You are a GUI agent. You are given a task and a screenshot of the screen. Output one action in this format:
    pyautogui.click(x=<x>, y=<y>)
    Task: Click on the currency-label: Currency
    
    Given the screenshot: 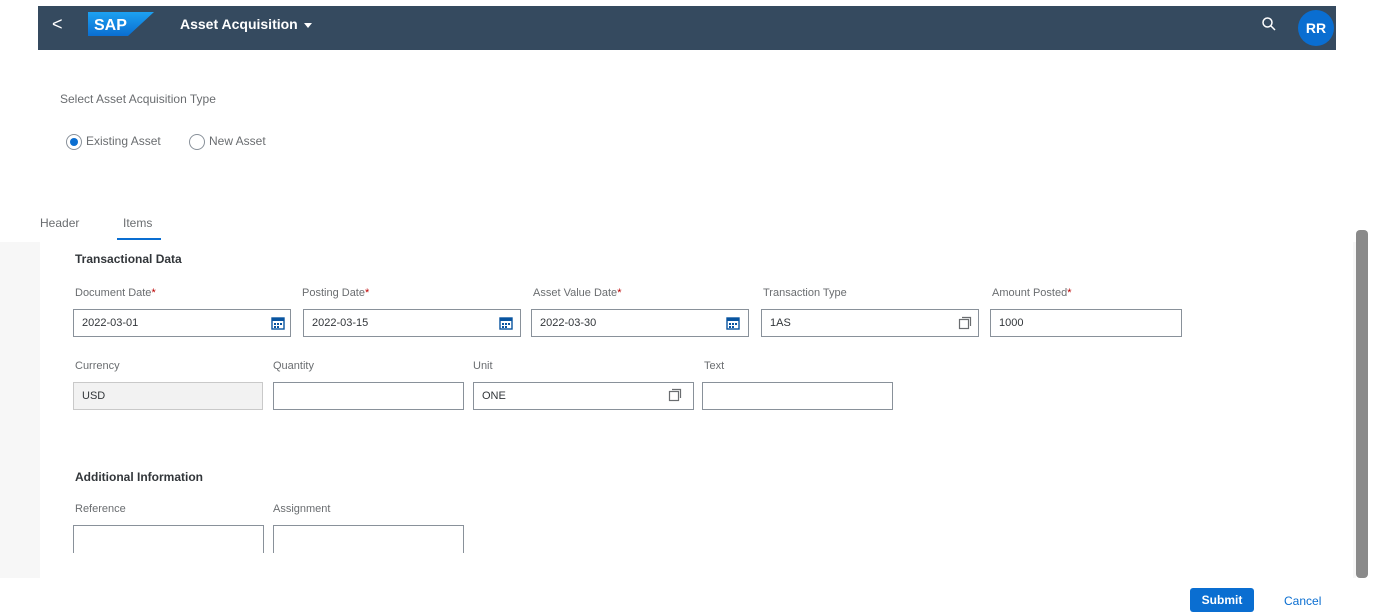 What is the action you would take?
    pyautogui.click(x=97, y=366)
    